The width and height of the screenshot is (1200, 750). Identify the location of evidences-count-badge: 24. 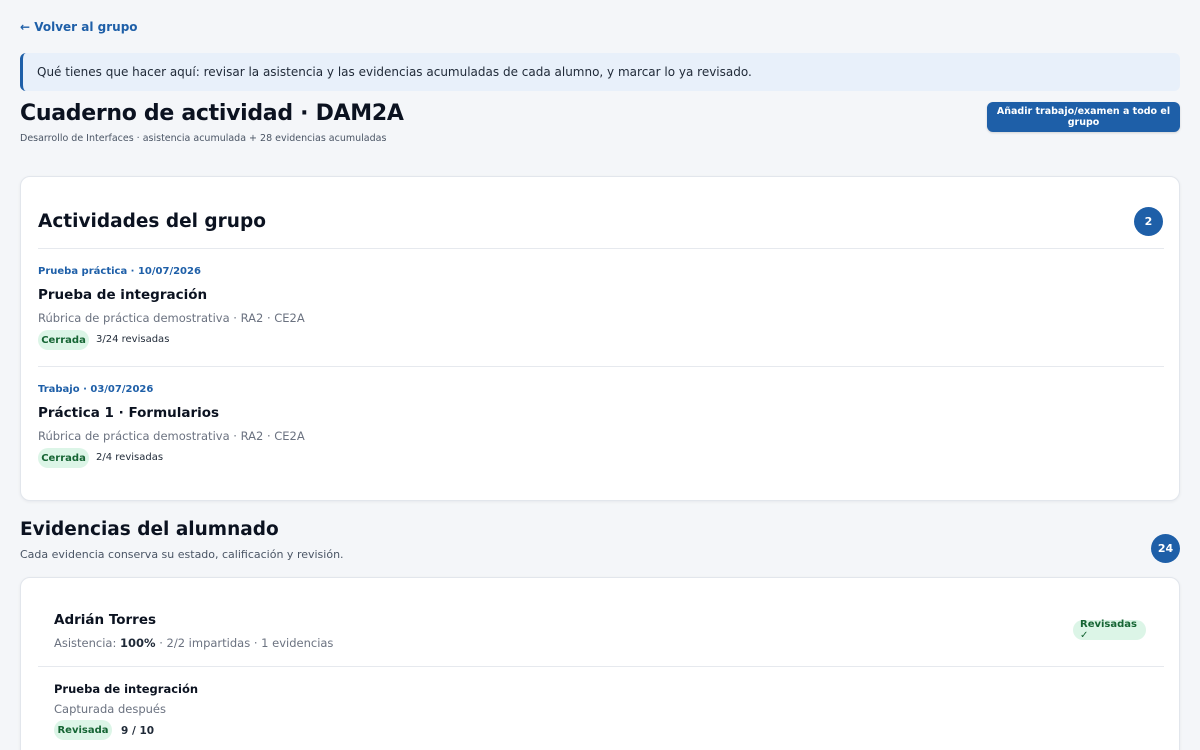
(1165, 548).